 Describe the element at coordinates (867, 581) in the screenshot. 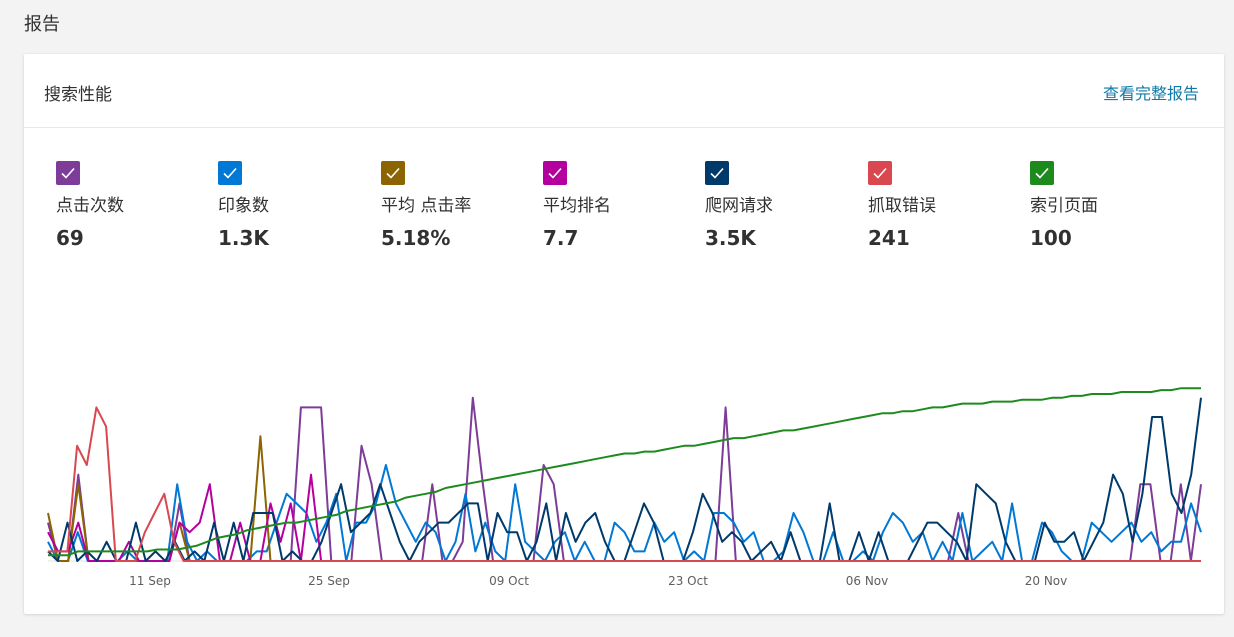

I see `x-tick-label: 06 Nov` at that location.